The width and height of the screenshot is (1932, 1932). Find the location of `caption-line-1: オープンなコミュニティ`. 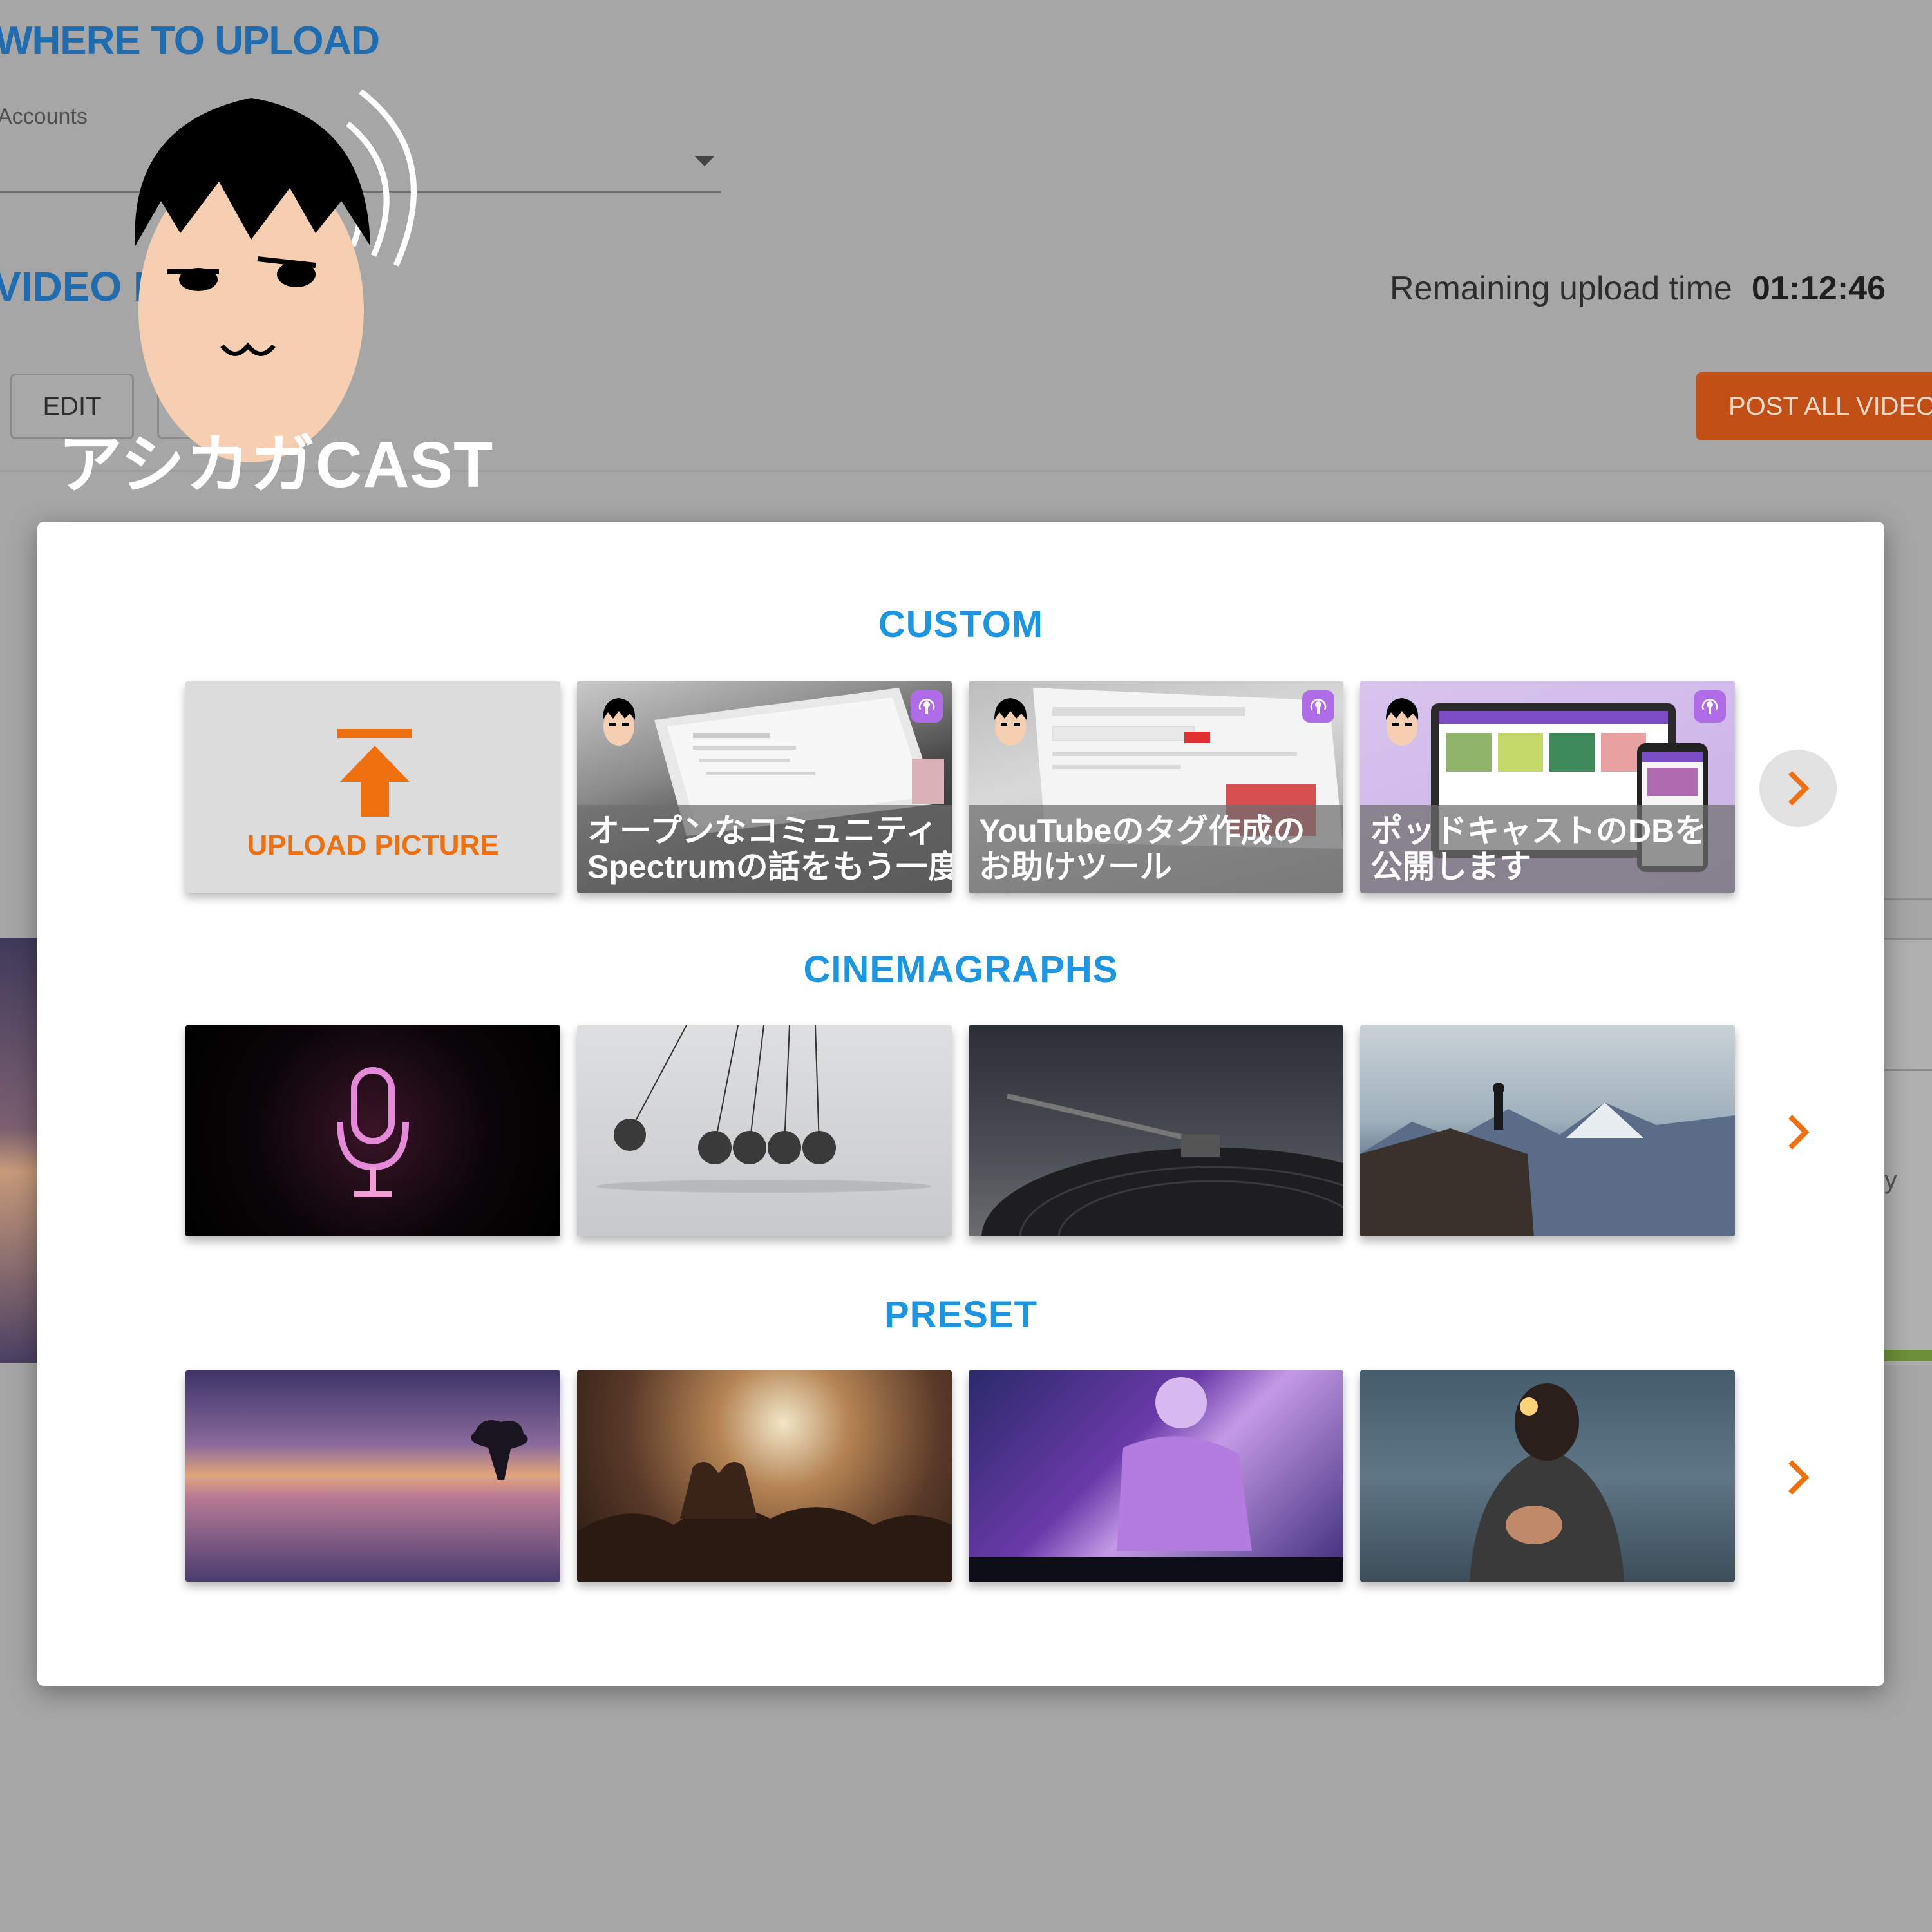

caption-line-1: オープンなコミュニティ is located at coordinates (762, 831).